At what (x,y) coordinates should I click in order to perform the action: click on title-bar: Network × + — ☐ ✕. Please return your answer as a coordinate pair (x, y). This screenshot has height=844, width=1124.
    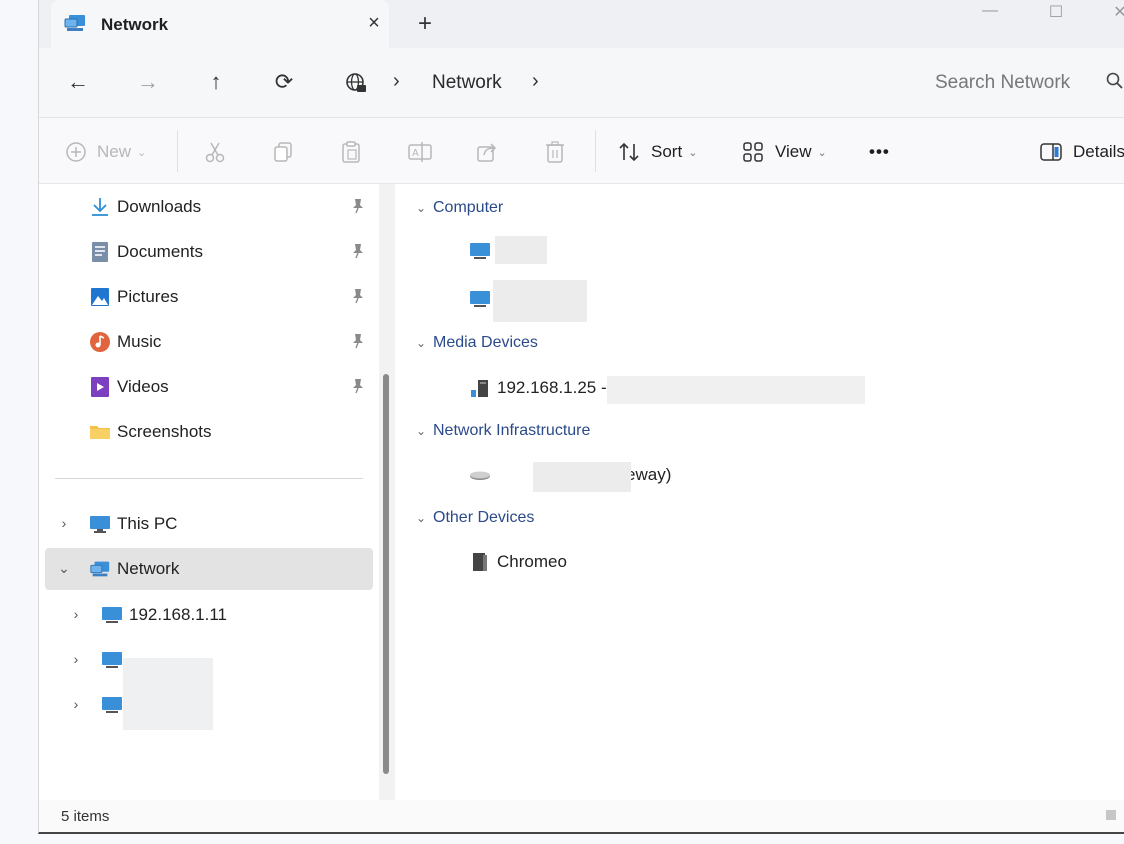
    Looking at the image, I should click on (581, 24).